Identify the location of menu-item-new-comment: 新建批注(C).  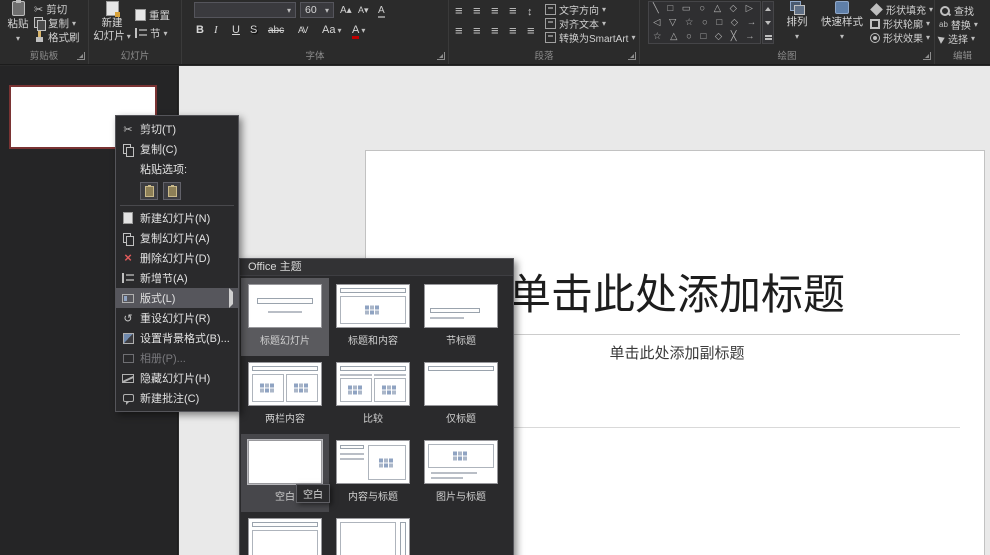
(177, 398).